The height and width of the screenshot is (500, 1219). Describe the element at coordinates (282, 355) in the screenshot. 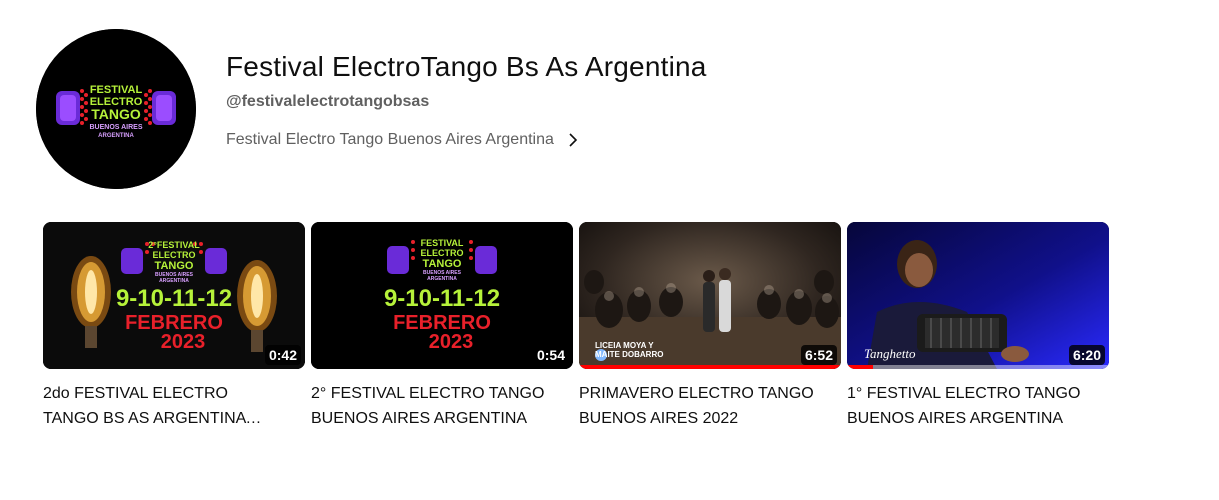

I see `video-duration: 0:42` at that location.